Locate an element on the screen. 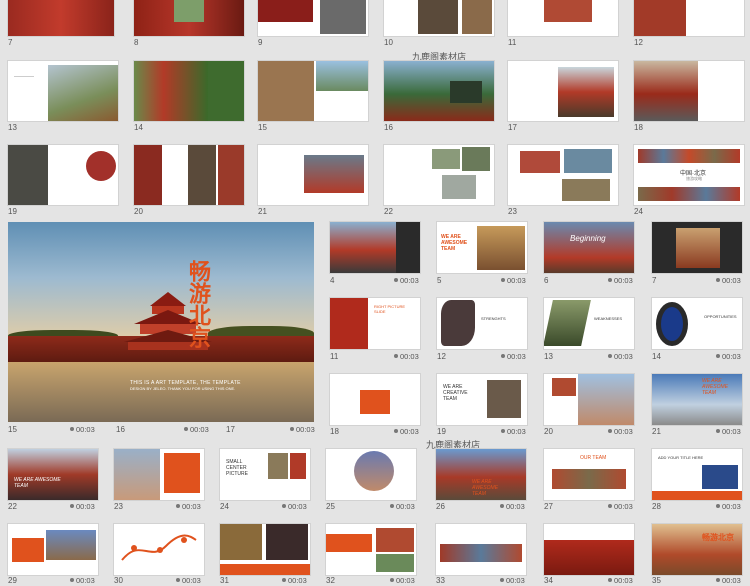 The height and width of the screenshot is (586, 750). slide-caption: Beginning is located at coordinates (588, 238).